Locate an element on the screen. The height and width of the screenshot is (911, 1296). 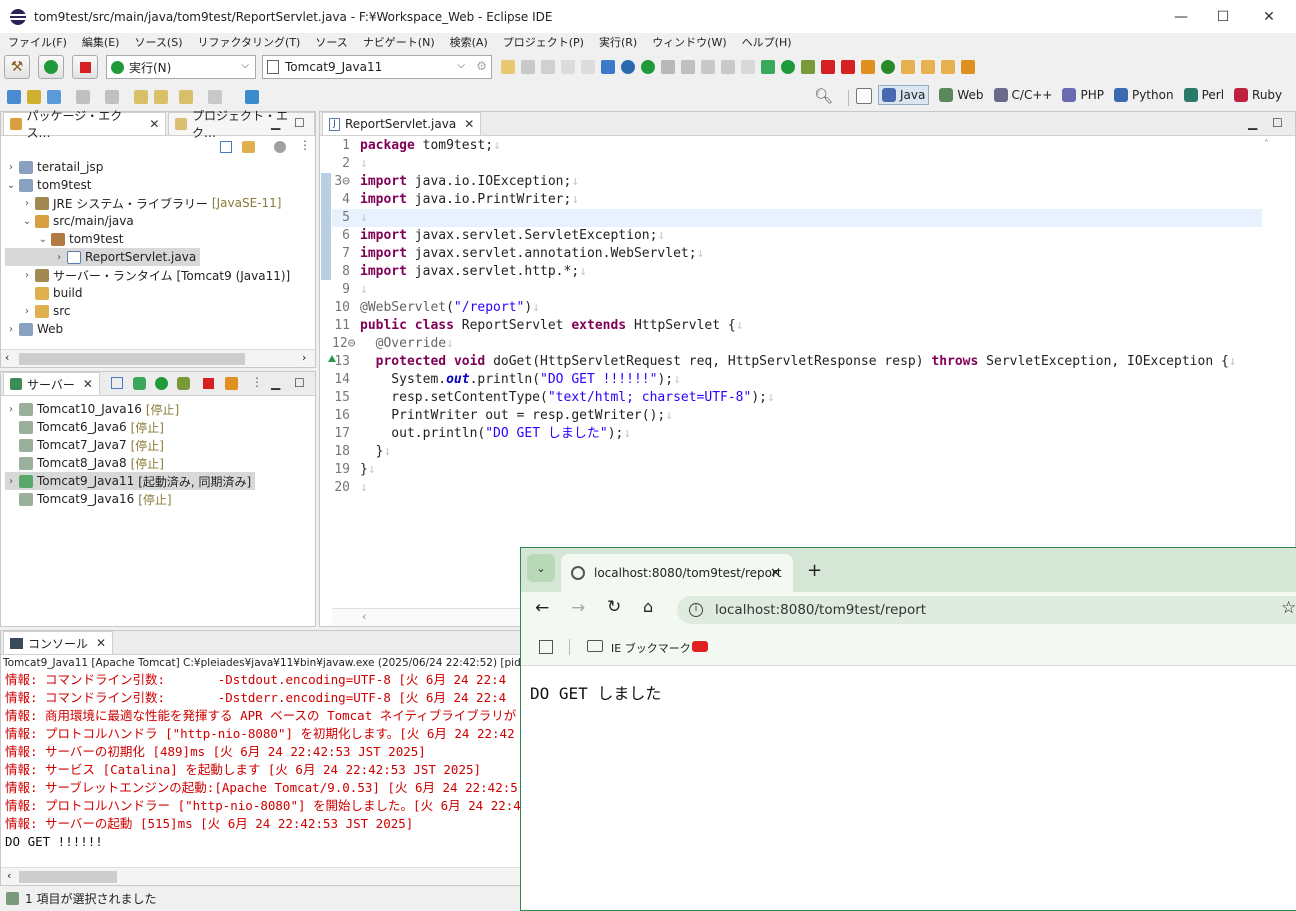
code-line: 3⊖ import java.io.IOException;↓ is located at coordinates (797, 182).